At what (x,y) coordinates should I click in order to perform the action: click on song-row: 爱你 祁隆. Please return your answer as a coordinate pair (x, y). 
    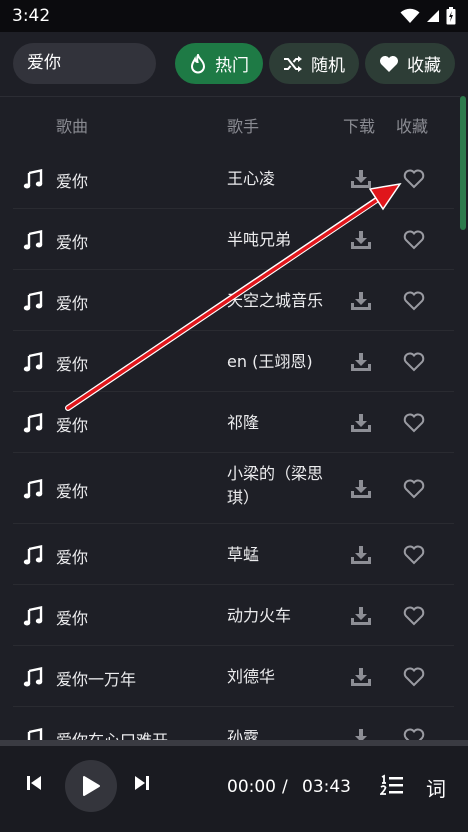
    Looking at the image, I should click on (233, 422).